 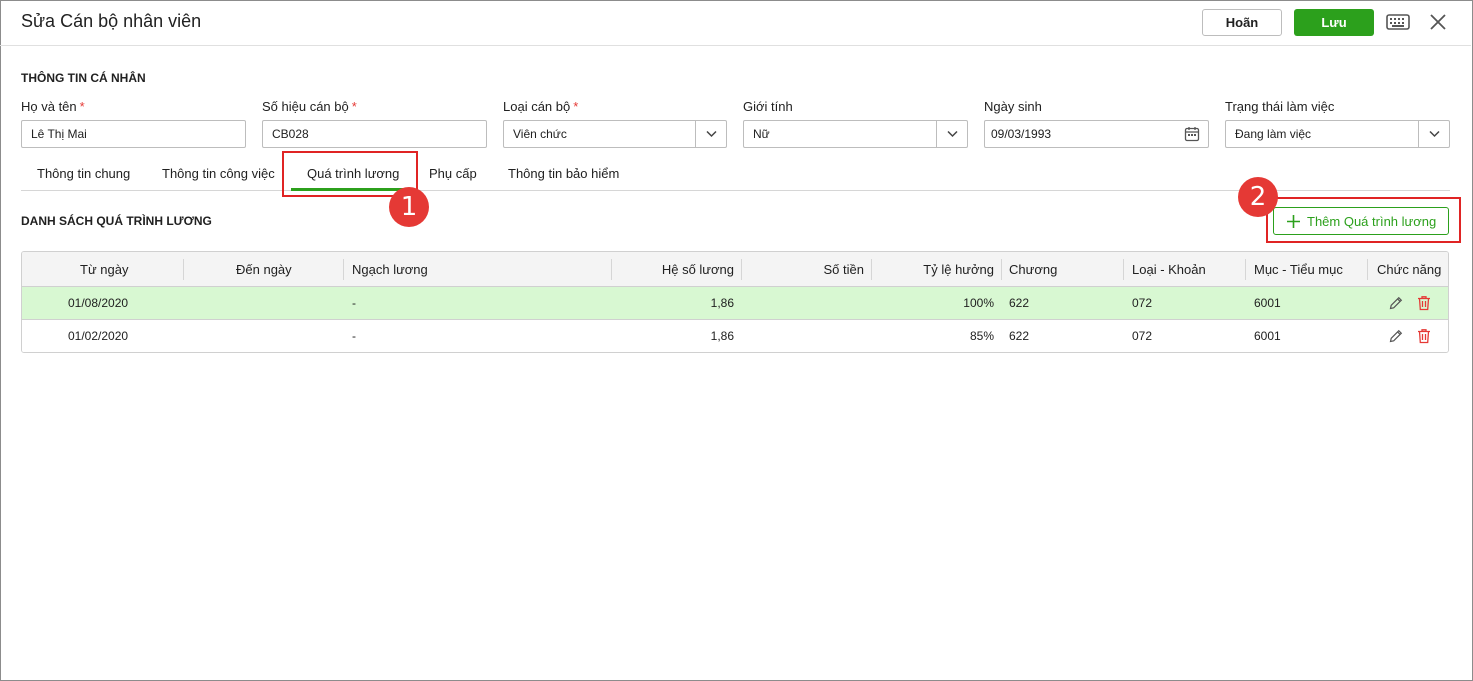 I want to click on col-to-date: Đến ngày, so click(x=264, y=269).